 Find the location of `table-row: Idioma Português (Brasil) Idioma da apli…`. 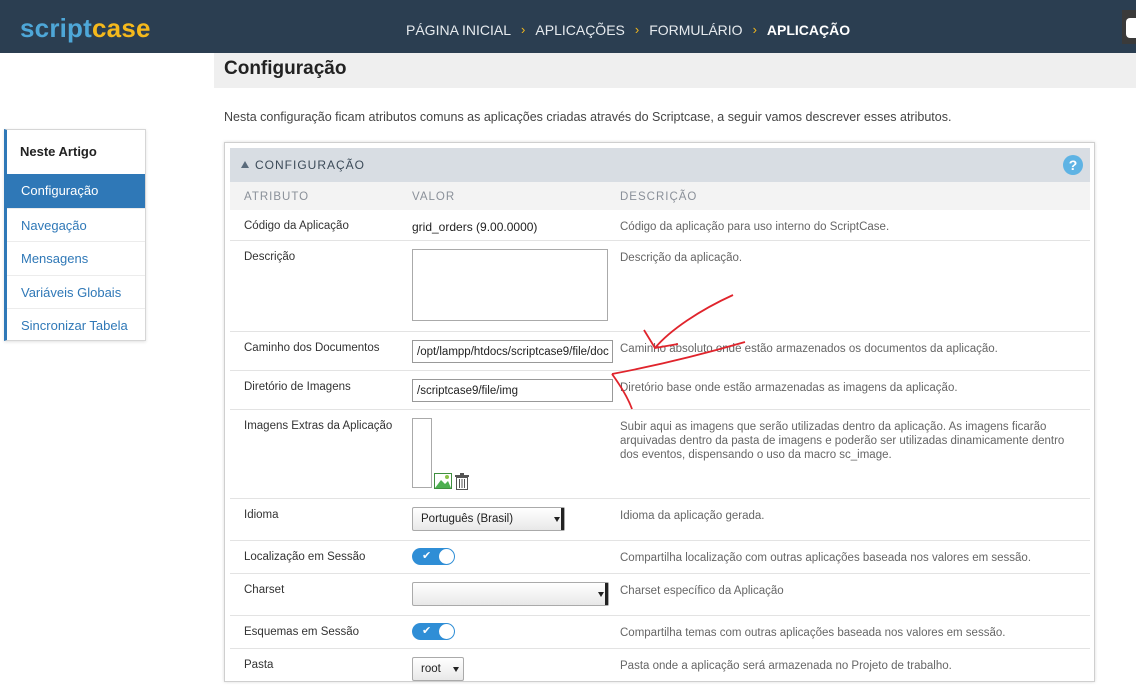

table-row: Idioma Português (Brasil) Idioma da apli… is located at coordinates (660, 520).